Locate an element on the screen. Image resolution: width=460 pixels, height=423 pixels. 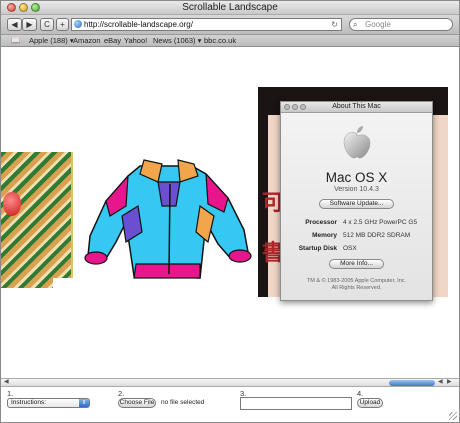
back-button: ◀ is located at coordinates (14, 24).